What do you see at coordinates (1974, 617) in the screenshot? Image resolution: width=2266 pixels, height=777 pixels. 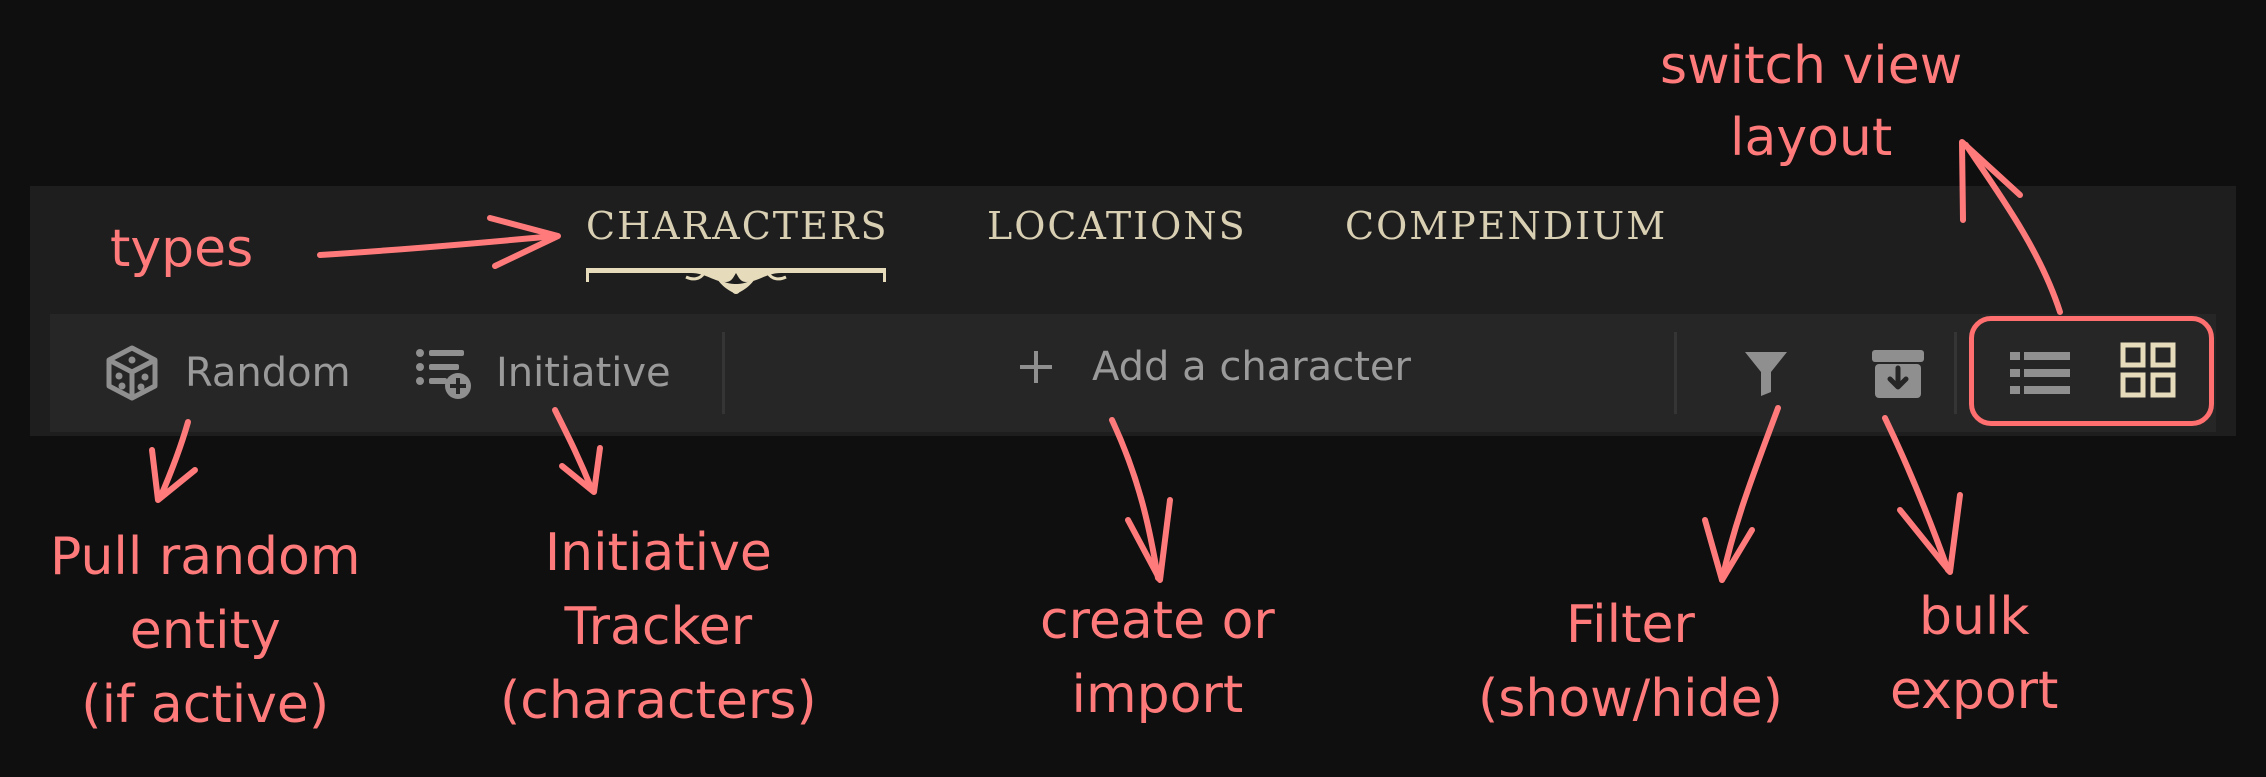 I see `annotation-line: bulk` at bounding box center [1974, 617].